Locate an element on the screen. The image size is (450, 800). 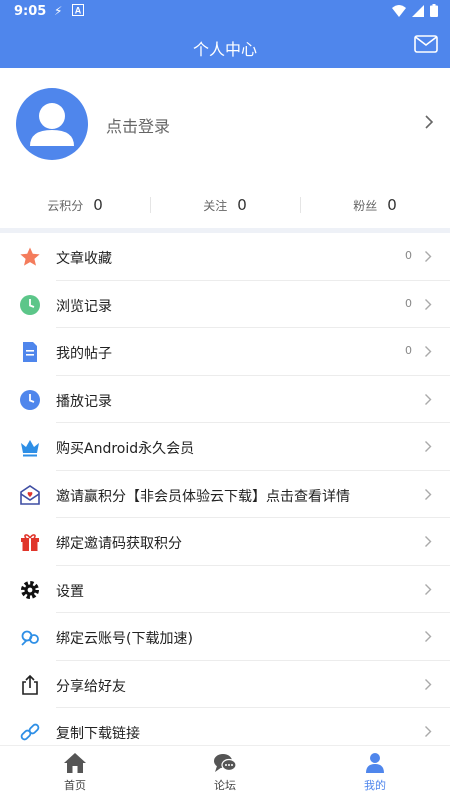
menu-item-settings: 设置 is located at coordinates (225, 589).